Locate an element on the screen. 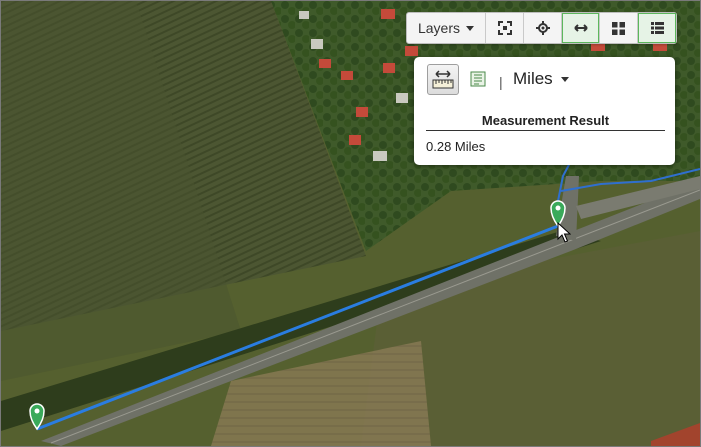 The height and width of the screenshot is (447, 701). measure-icon is located at coordinates (580, 28).